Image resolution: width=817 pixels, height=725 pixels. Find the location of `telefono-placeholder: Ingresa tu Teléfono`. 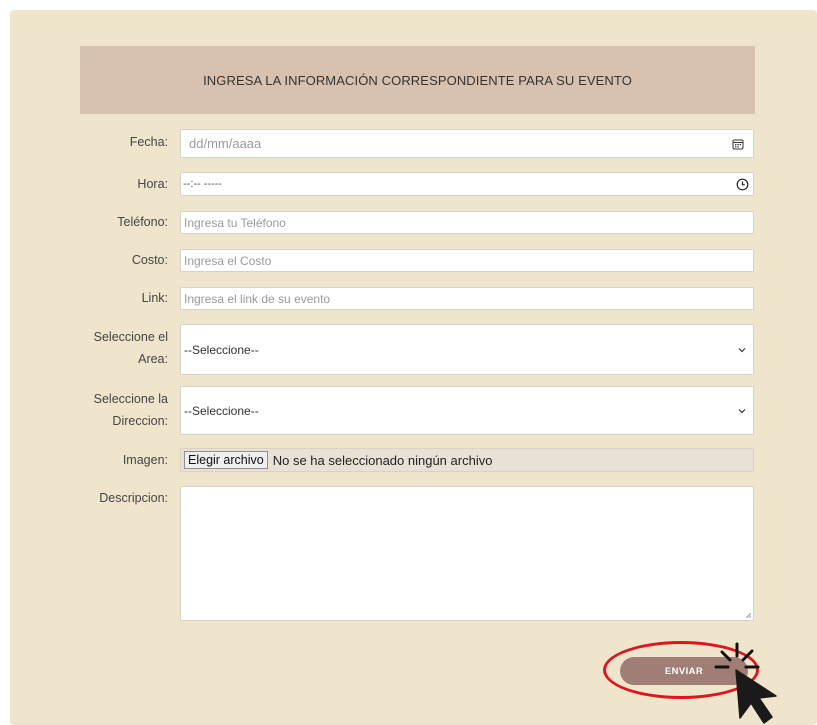

telefono-placeholder: Ingresa tu Teléfono is located at coordinates (235, 222).